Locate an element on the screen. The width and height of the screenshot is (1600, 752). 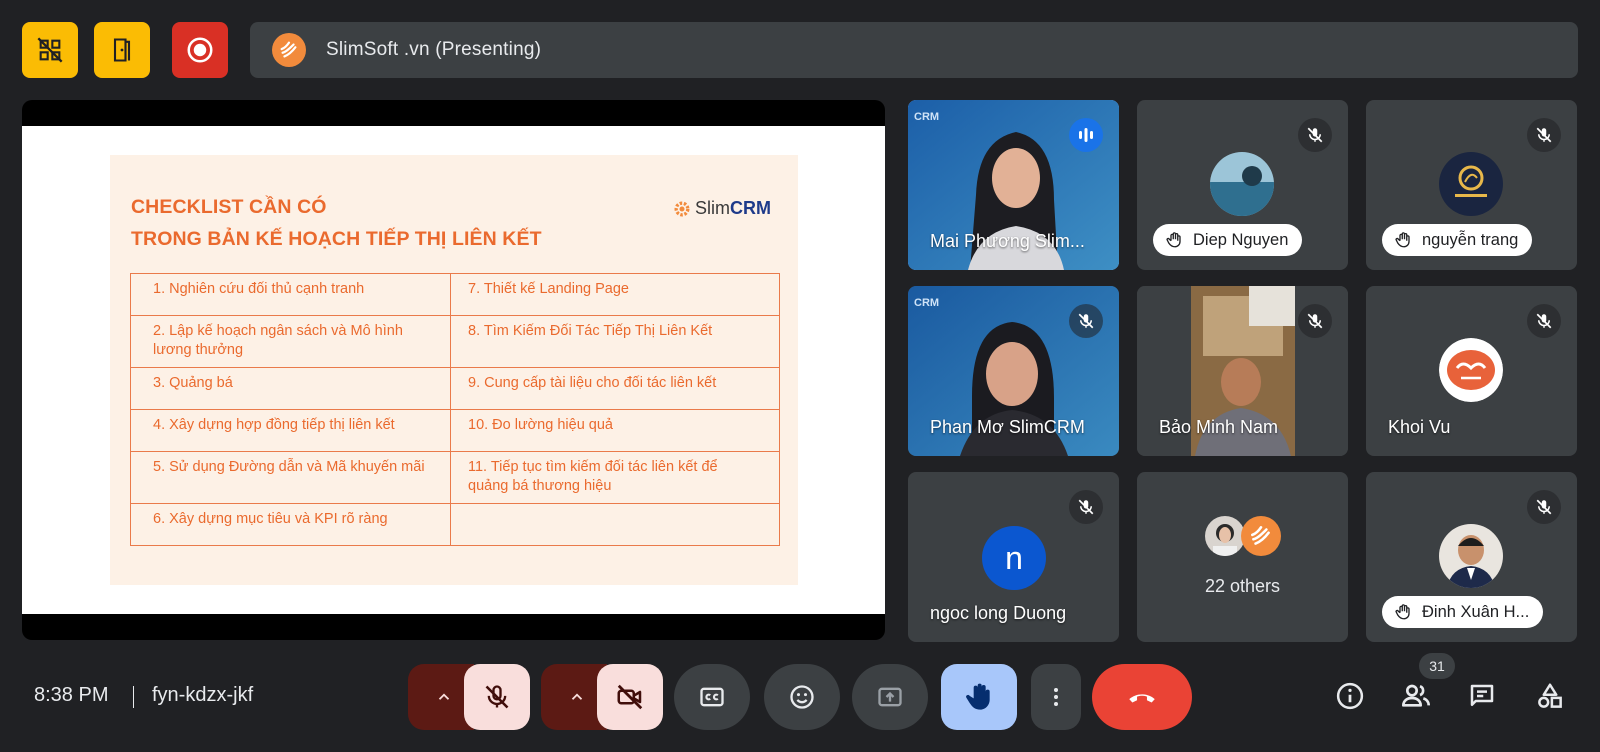
table-cell: 5. Sử dụng Đường dẫn và Mã khuyến mãi is located at coordinates (290, 477).